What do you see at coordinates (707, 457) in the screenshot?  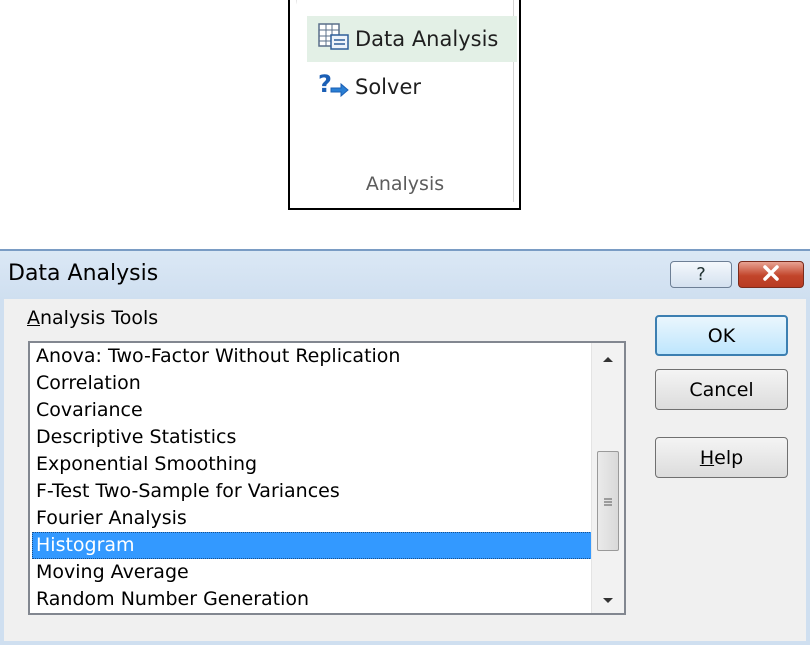 I see `help-mnemonic: H` at bounding box center [707, 457].